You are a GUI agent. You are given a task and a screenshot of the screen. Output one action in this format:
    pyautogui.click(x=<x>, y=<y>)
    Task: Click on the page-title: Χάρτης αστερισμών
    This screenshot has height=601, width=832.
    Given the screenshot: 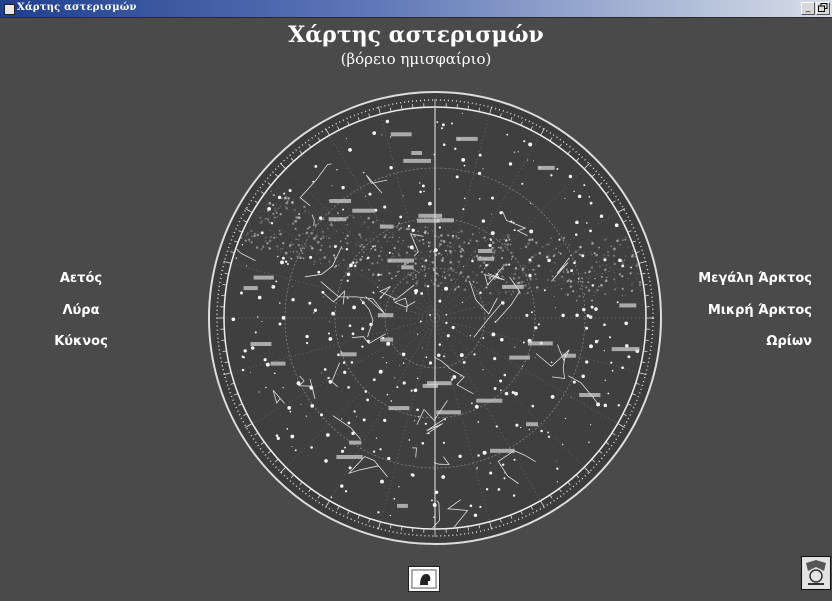 What is the action you would take?
    pyautogui.click(x=416, y=35)
    